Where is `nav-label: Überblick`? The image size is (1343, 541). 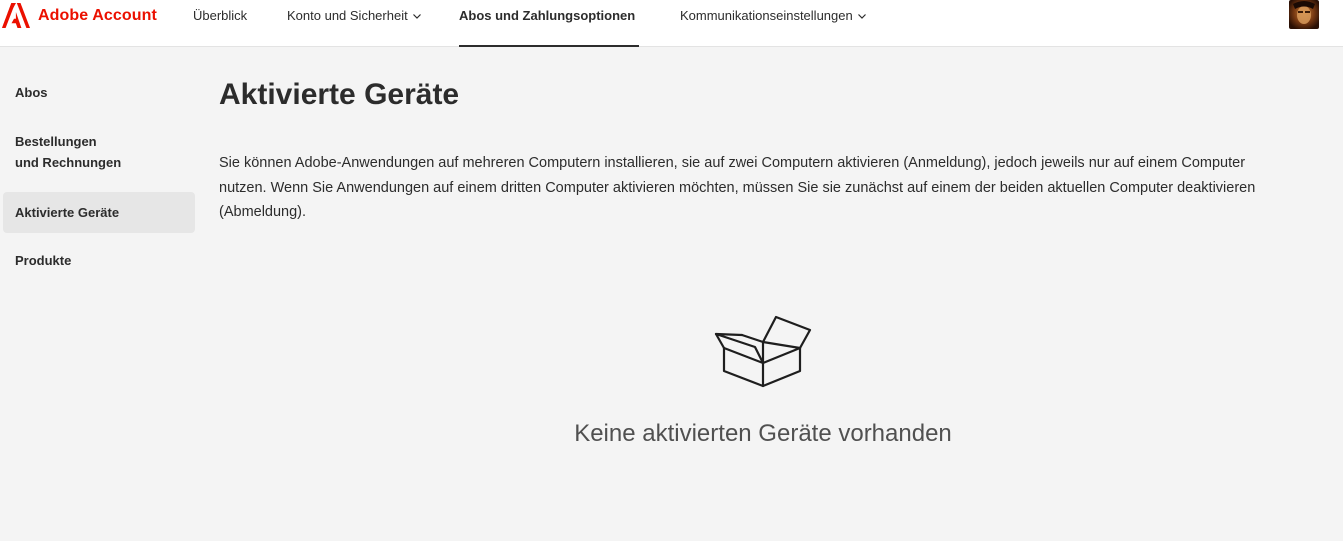
nav-label: Überblick is located at coordinates (220, 15).